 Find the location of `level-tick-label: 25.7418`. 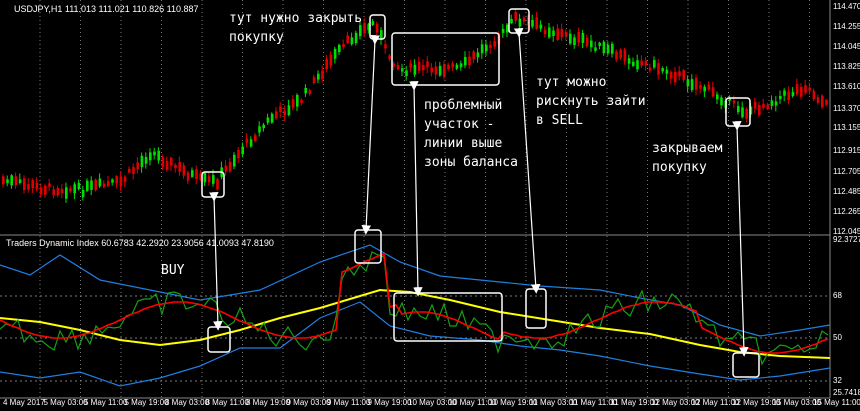

level-tick-label: 25.7418 is located at coordinates (846, 392).